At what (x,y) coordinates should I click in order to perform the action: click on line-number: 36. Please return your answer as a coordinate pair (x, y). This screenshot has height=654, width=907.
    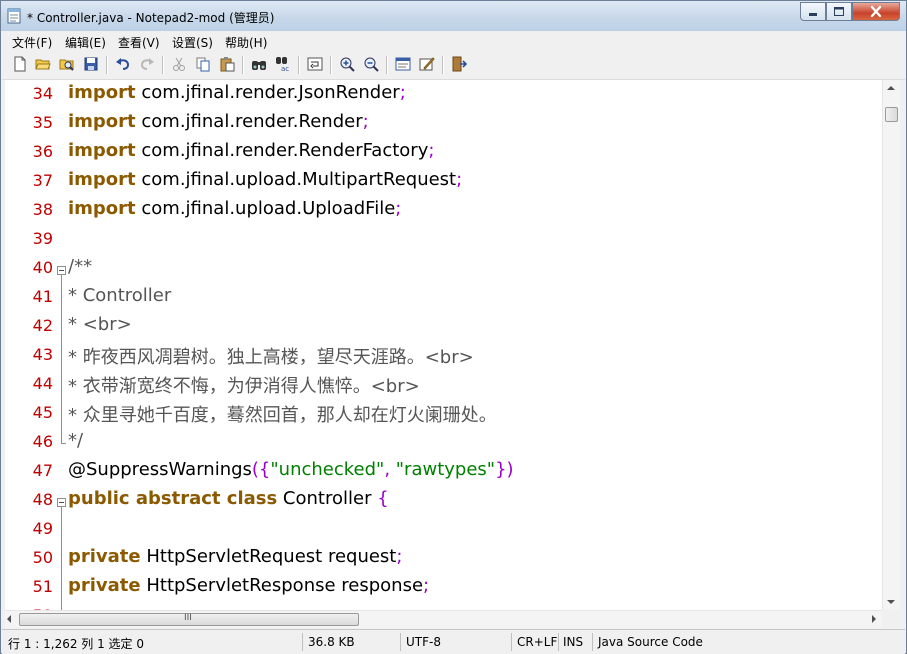
    Looking at the image, I should click on (42, 151).